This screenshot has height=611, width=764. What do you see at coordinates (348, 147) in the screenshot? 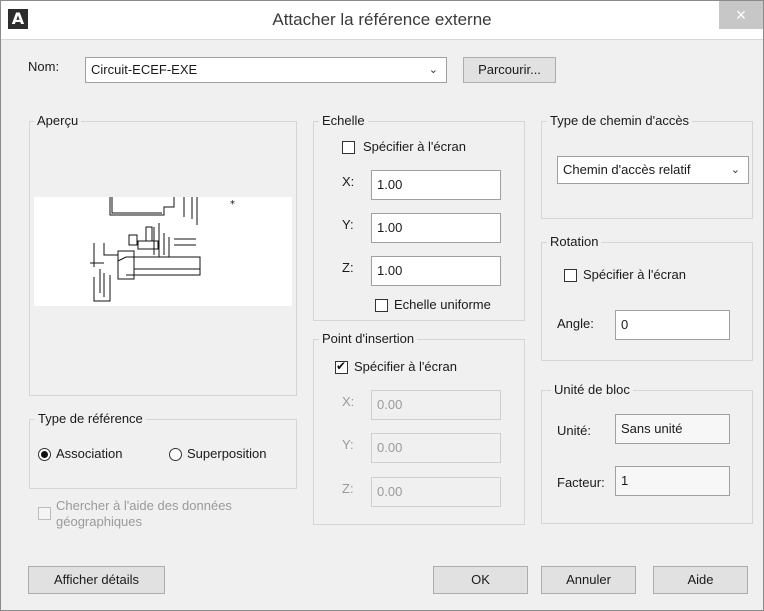
I see `scale-specify-checkbox` at bounding box center [348, 147].